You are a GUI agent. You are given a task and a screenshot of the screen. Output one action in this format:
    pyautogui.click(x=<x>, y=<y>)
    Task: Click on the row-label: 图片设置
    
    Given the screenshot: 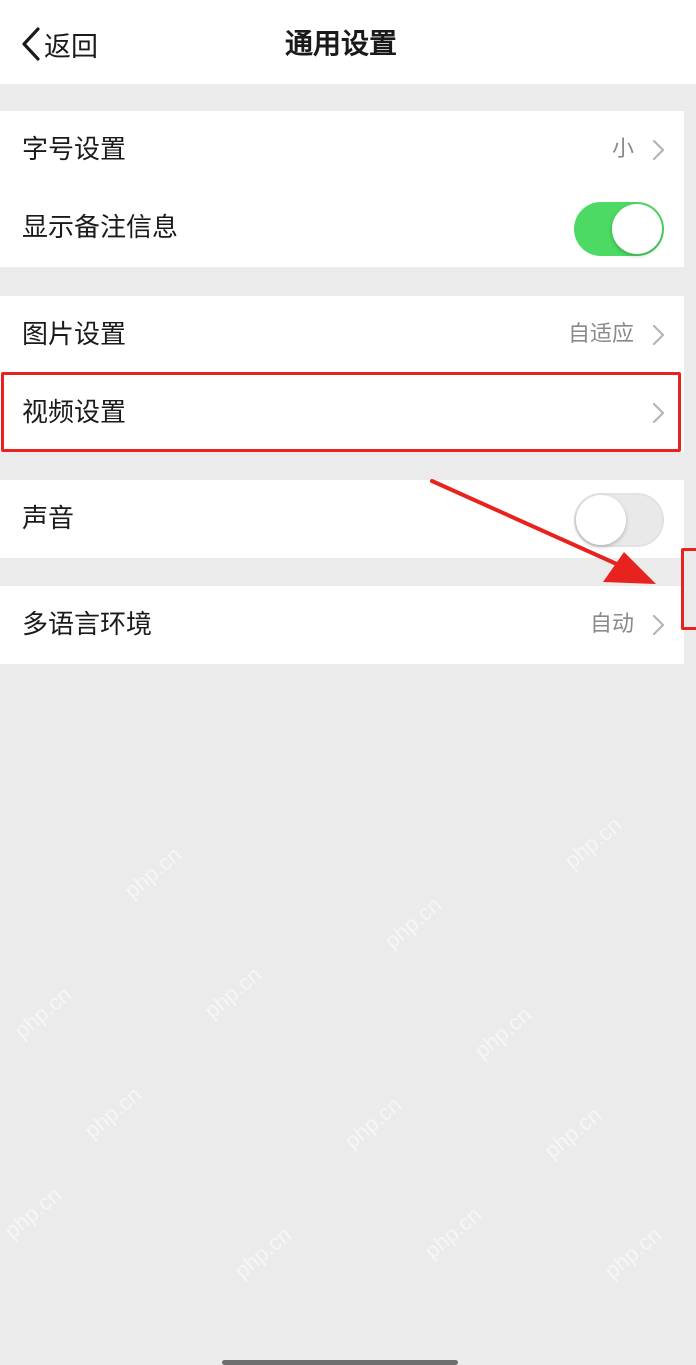 What is the action you would take?
    pyautogui.click(x=74, y=335)
    